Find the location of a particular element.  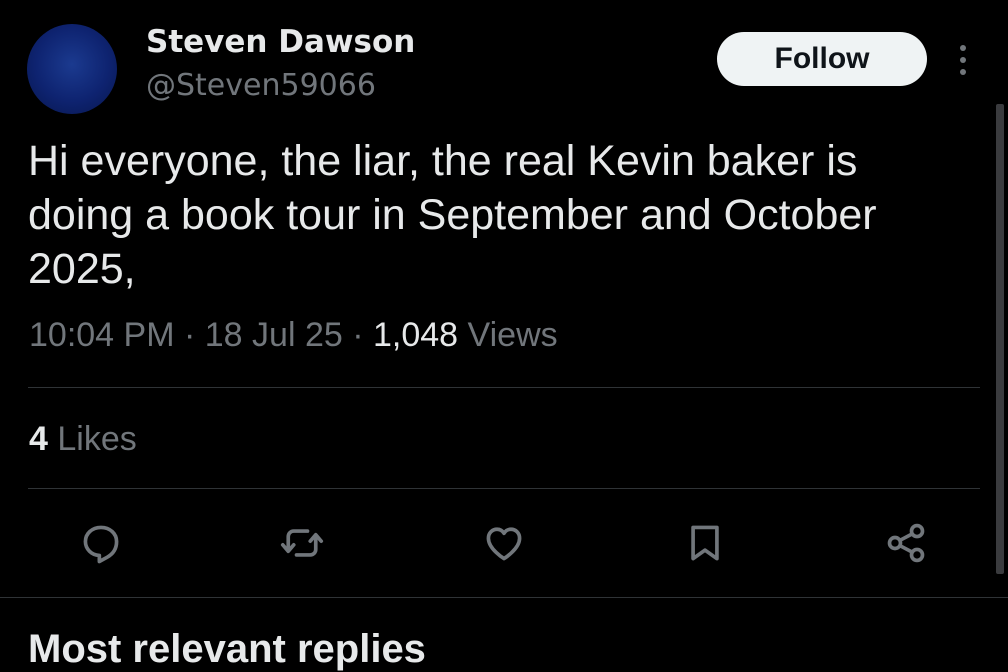

tweet-metadata: 10:04 PM · 18 Jul 25 · 1,048 Views is located at coordinates (293, 335).